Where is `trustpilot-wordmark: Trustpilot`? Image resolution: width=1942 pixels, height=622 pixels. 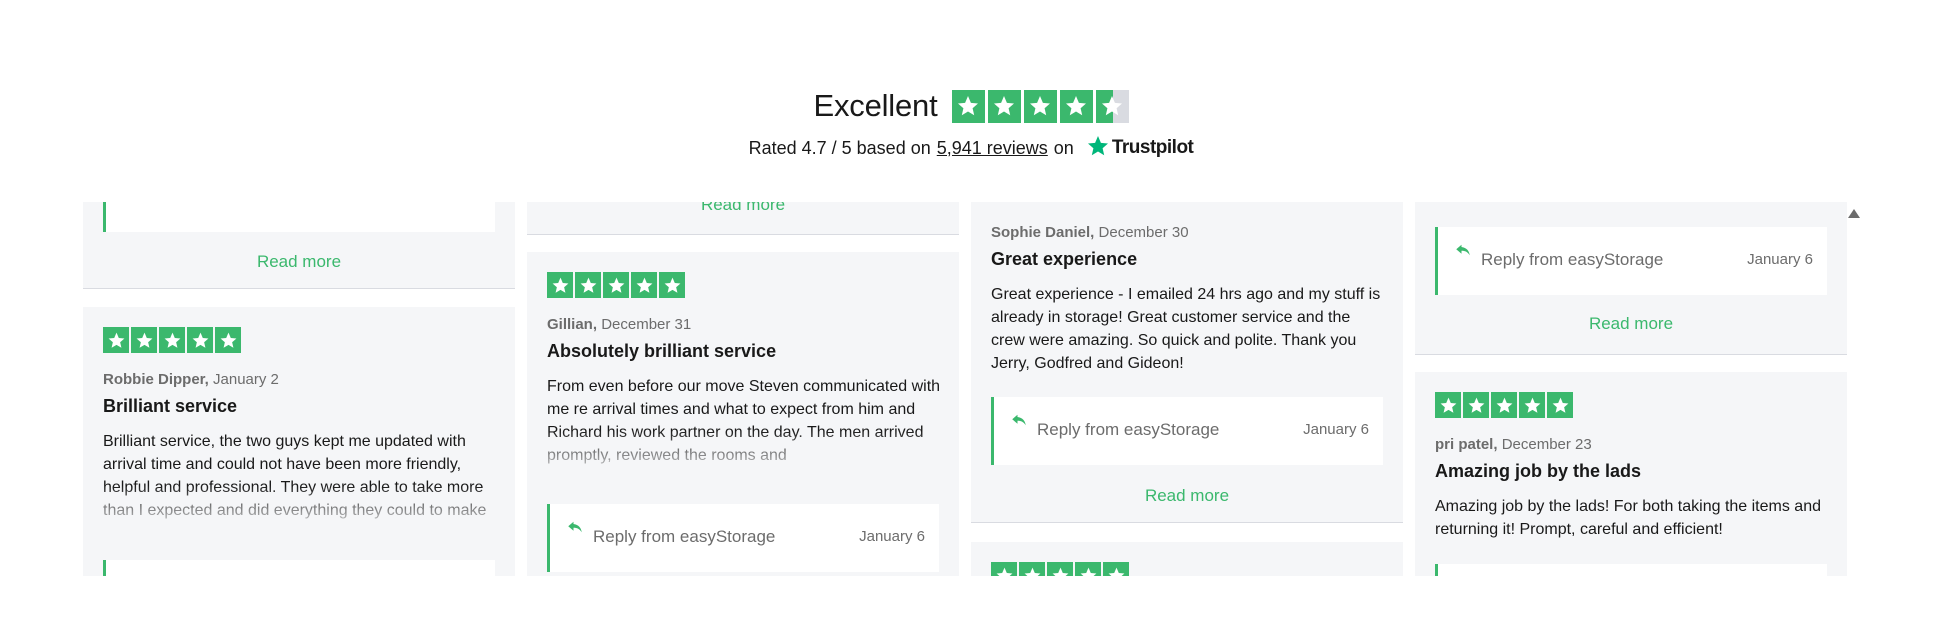 trustpilot-wordmark: Trustpilot is located at coordinates (1152, 147).